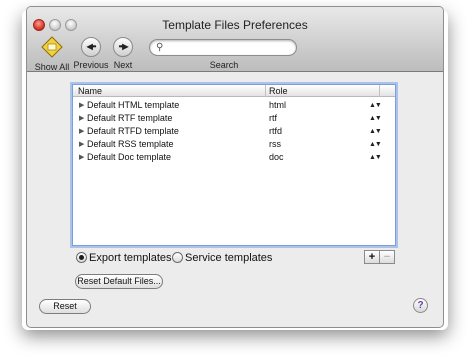 The height and width of the screenshot is (356, 470). What do you see at coordinates (52, 67) in the screenshot?
I see `show-all-label: Show All` at bounding box center [52, 67].